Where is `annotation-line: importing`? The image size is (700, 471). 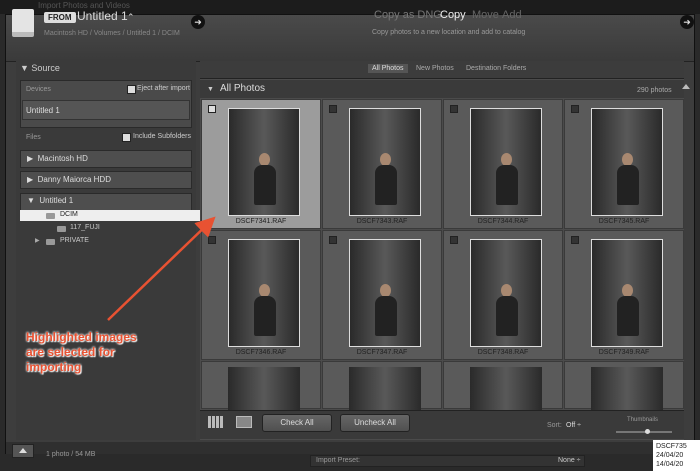
annotation-line: importing is located at coordinates (54, 367).